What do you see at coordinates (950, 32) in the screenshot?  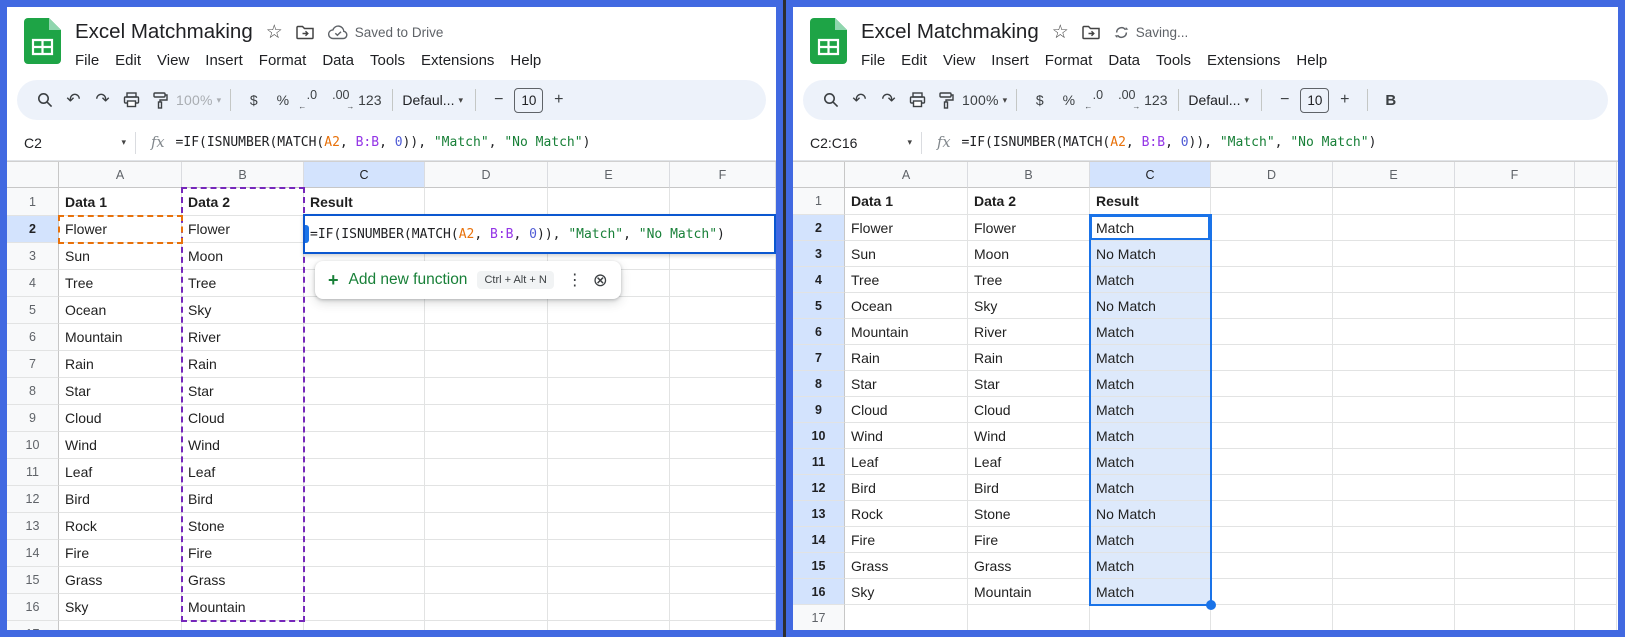 I see `doc-title: Excel Matchmaking` at bounding box center [950, 32].